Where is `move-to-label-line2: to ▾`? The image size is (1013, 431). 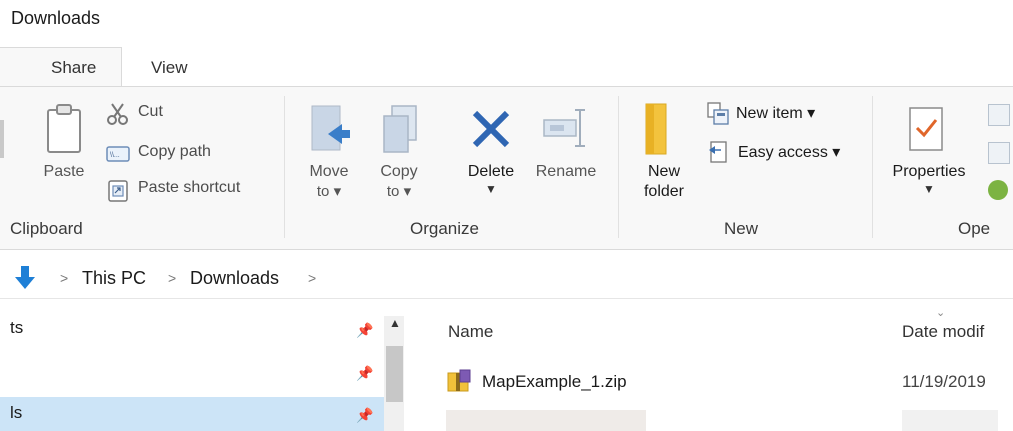
move-to-label-line2: to ▾ is located at coordinates (329, 191).